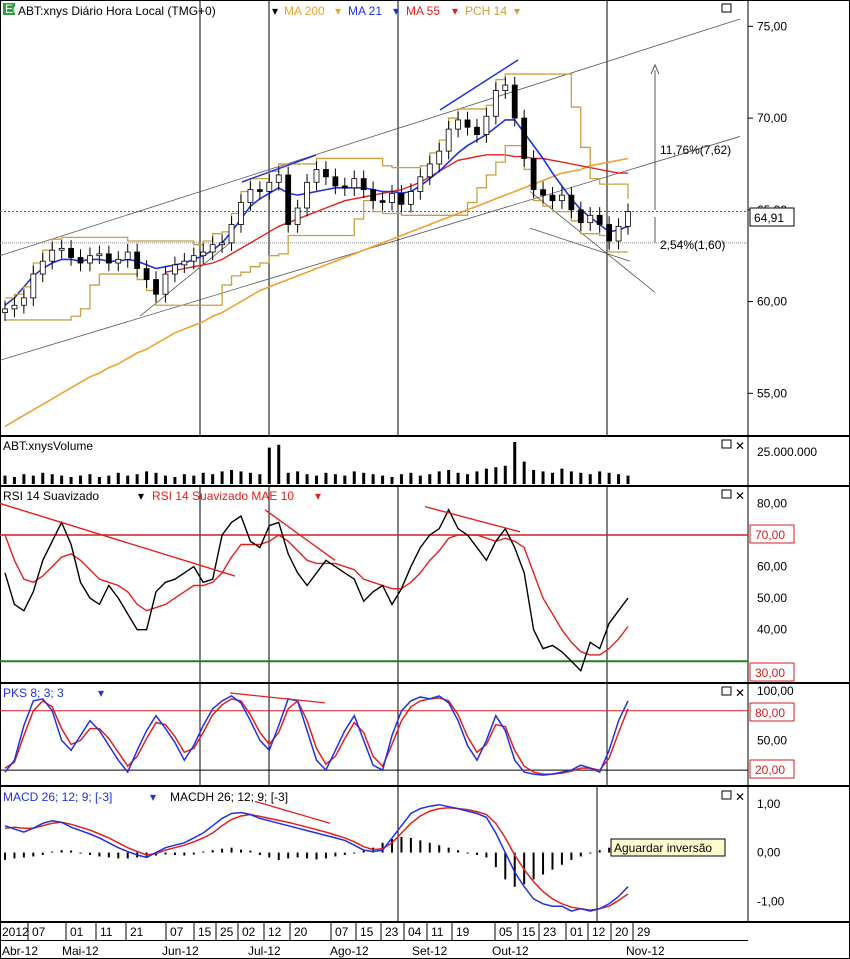 This screenshot has height=959, width=850. I want to click on rsi-dropdown-icon: ▾, so click(141, 496).